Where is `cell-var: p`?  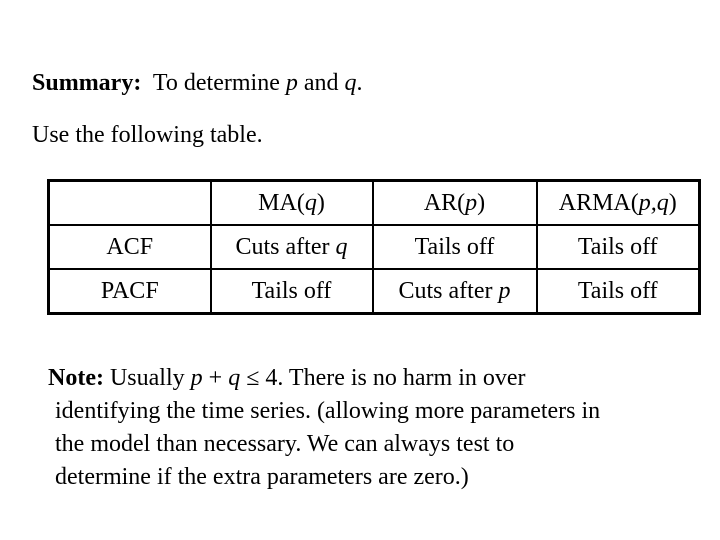 cell-var: p is located at coordinates (504, 291).